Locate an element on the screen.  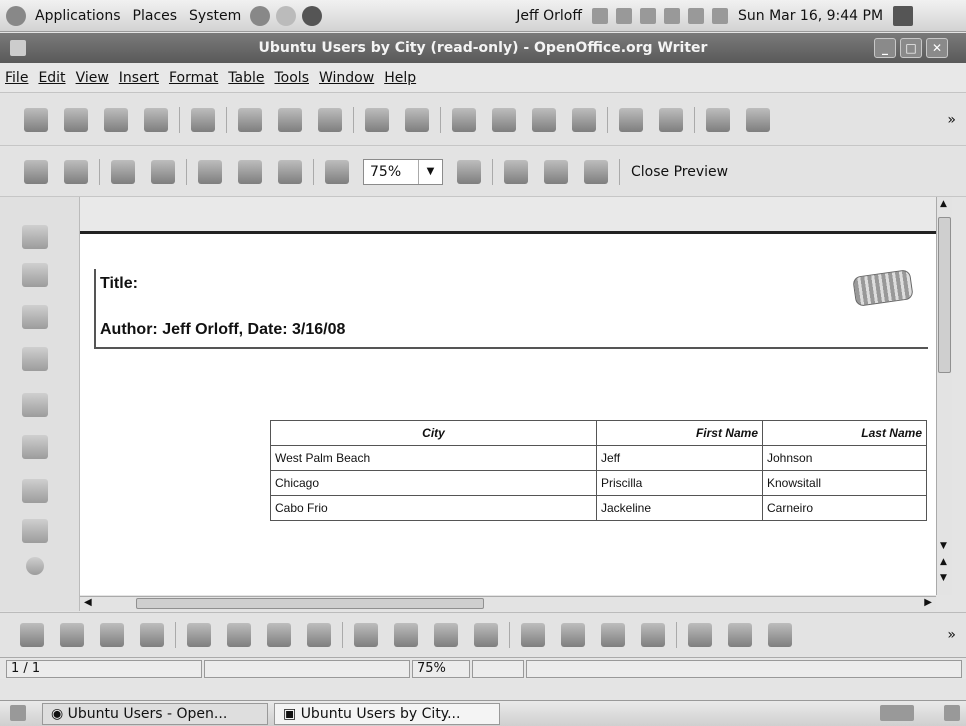
menu-format: Format is located at coordinates (193, 78).